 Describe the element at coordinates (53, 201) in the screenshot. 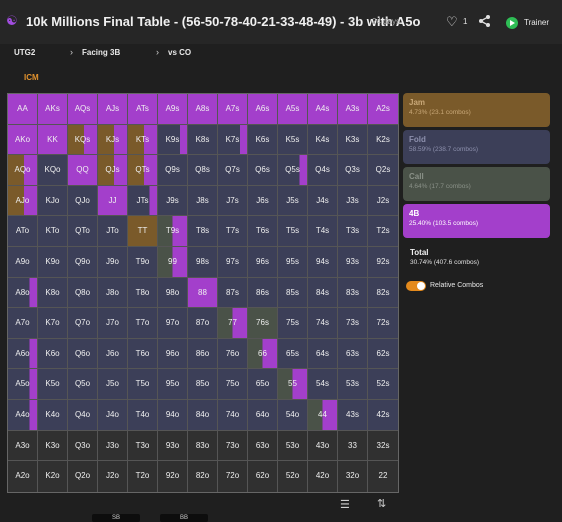

I see `hand-cell: KJo` at that location.